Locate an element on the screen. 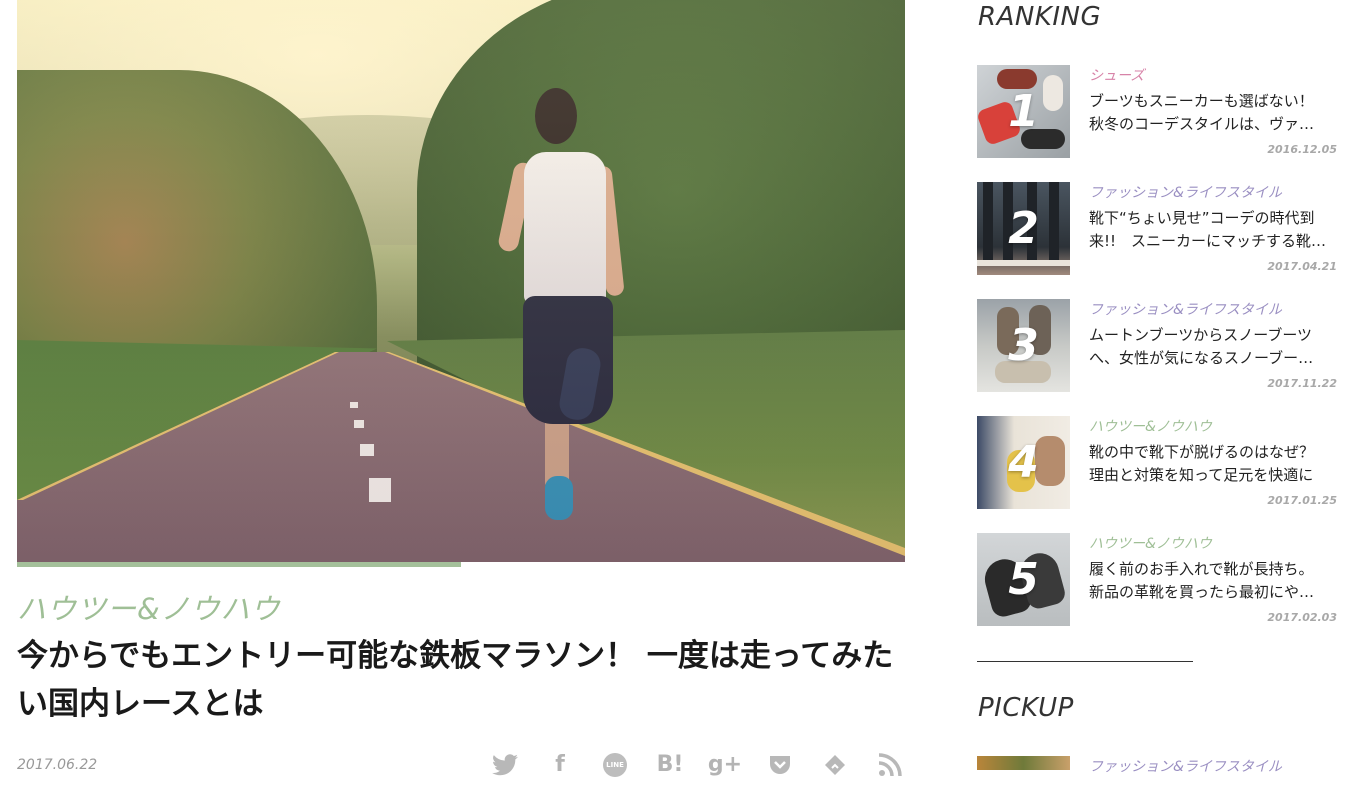  ranking-thumbnail: 4 is located at coordinates (1023, 462).